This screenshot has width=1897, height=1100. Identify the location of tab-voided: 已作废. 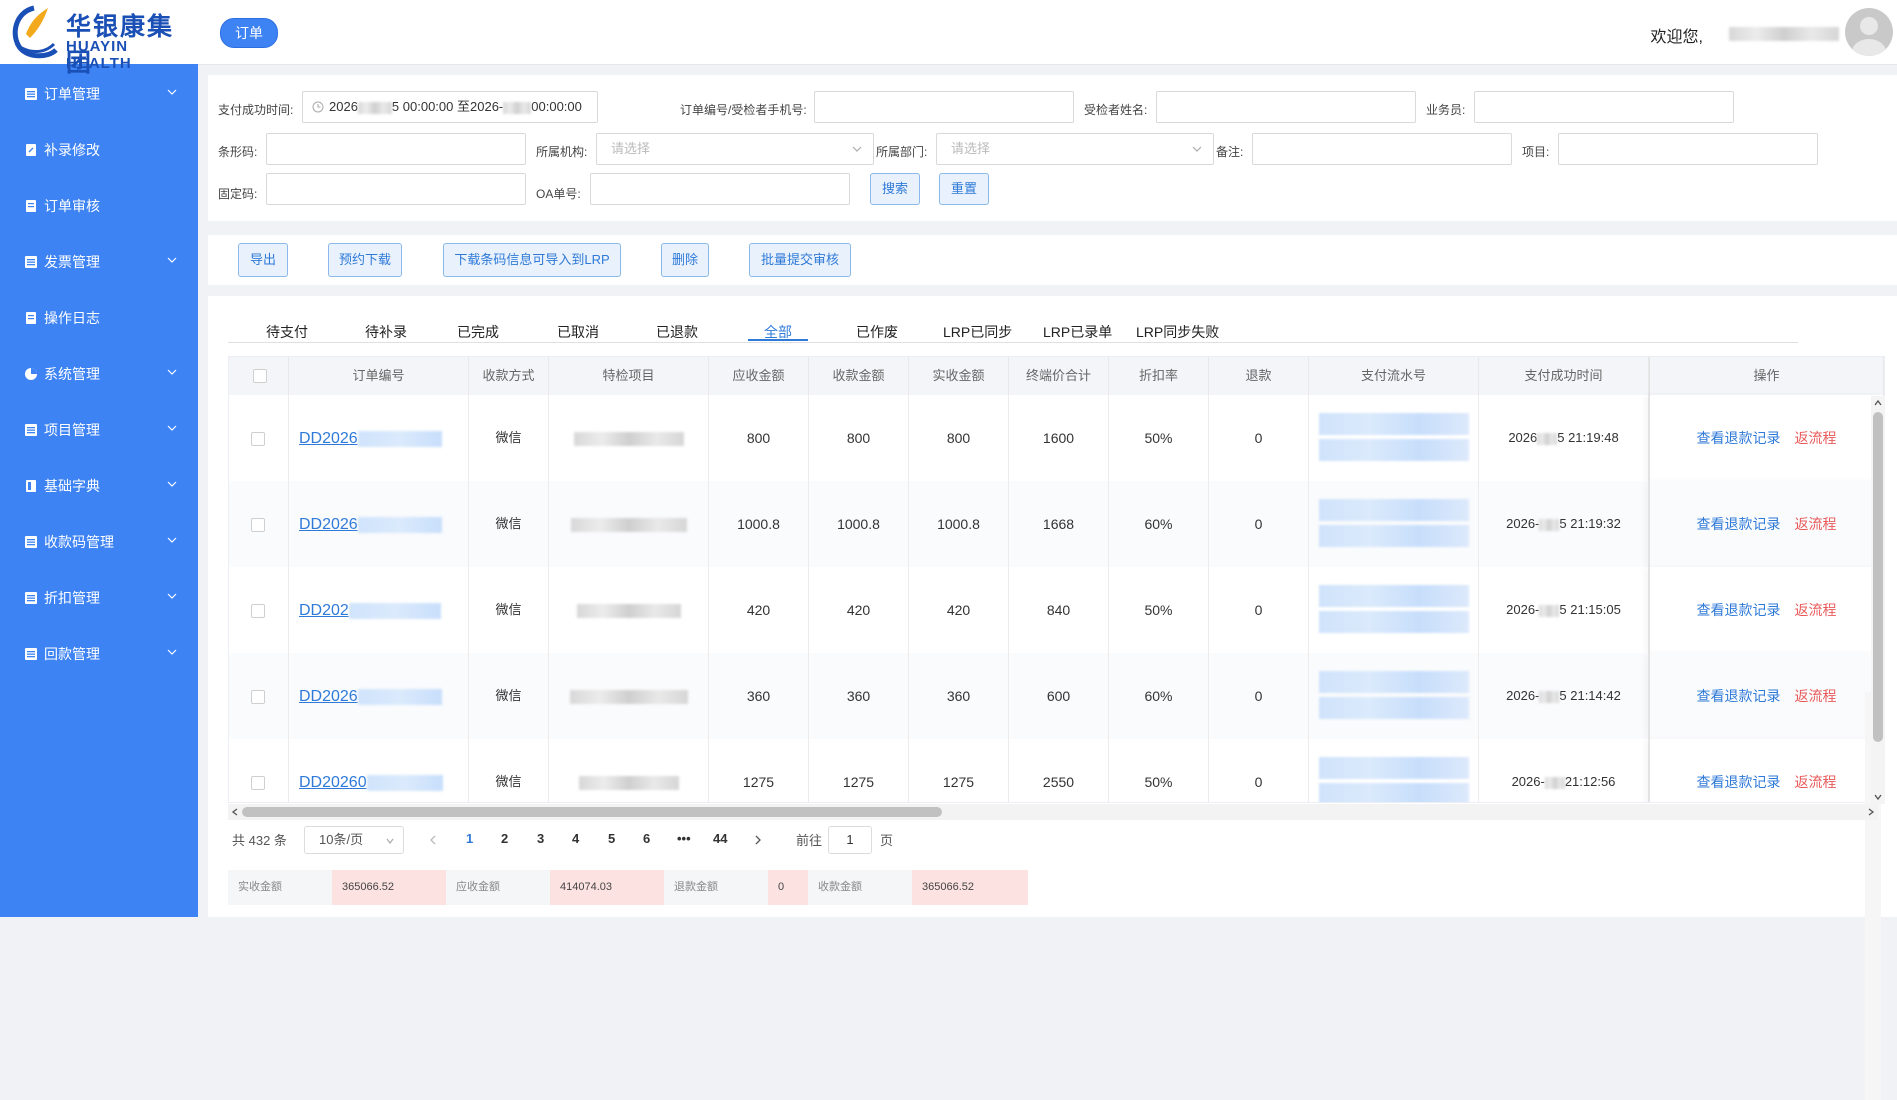
(877, 332).